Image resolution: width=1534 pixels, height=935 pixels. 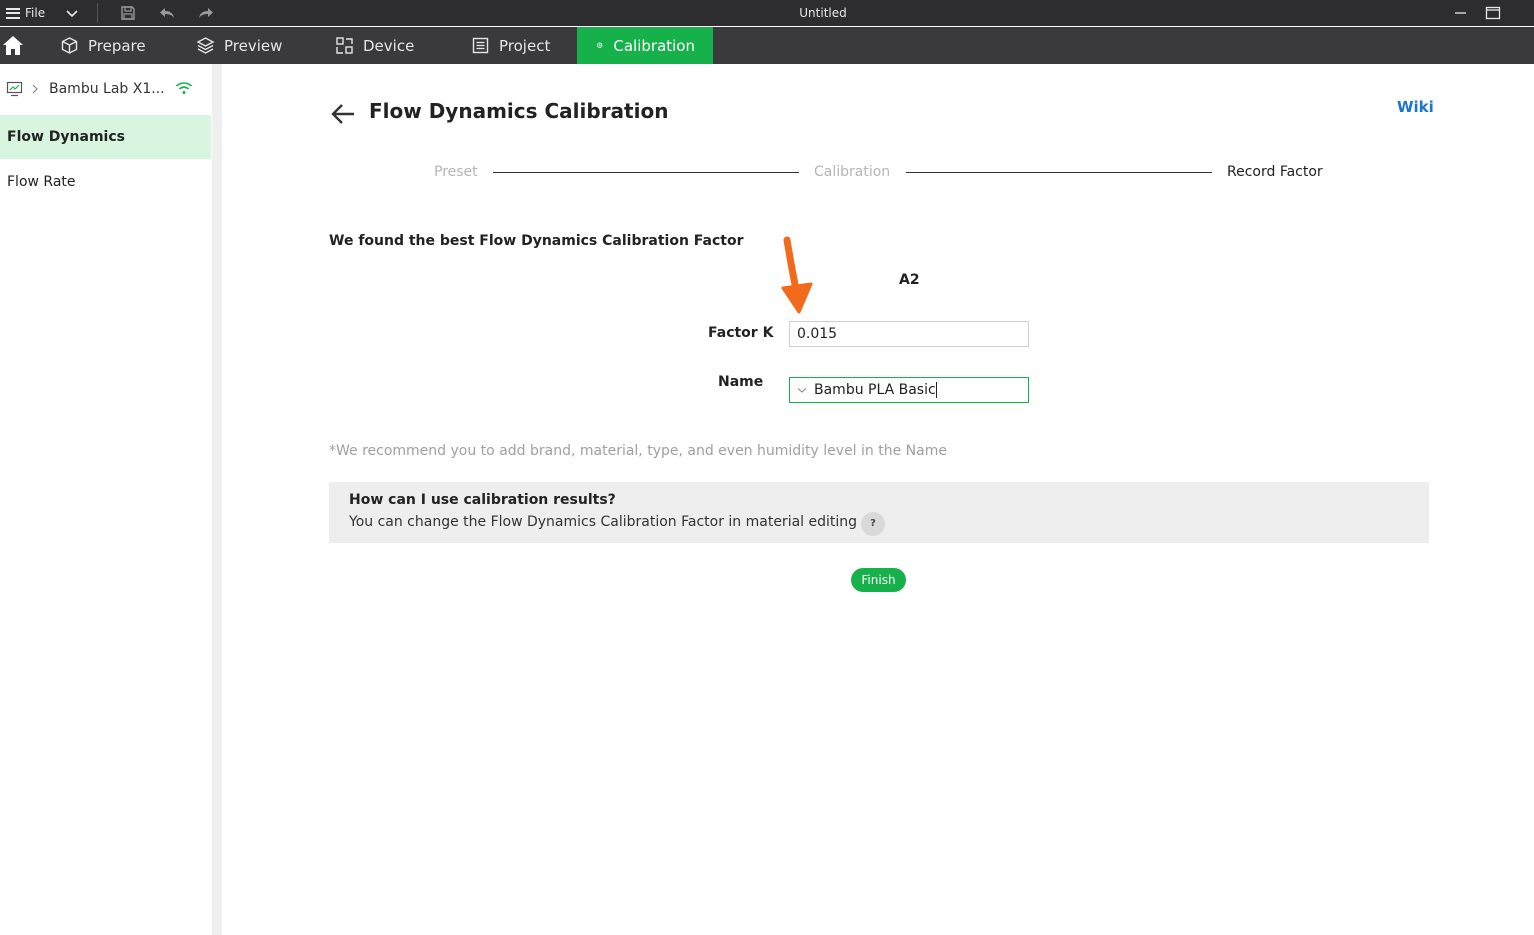 I want to click on step-preset: Preset, so click(x=456, y=172).